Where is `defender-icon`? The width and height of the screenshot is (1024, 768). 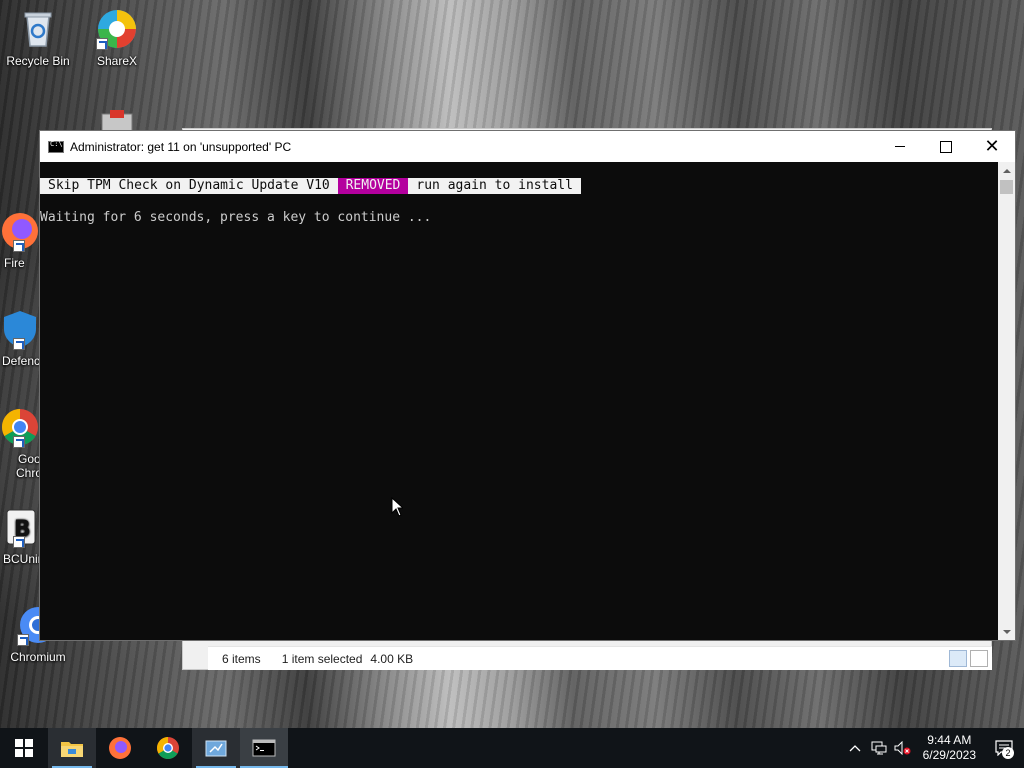 defender-icon is located at coordinates (20, 329).